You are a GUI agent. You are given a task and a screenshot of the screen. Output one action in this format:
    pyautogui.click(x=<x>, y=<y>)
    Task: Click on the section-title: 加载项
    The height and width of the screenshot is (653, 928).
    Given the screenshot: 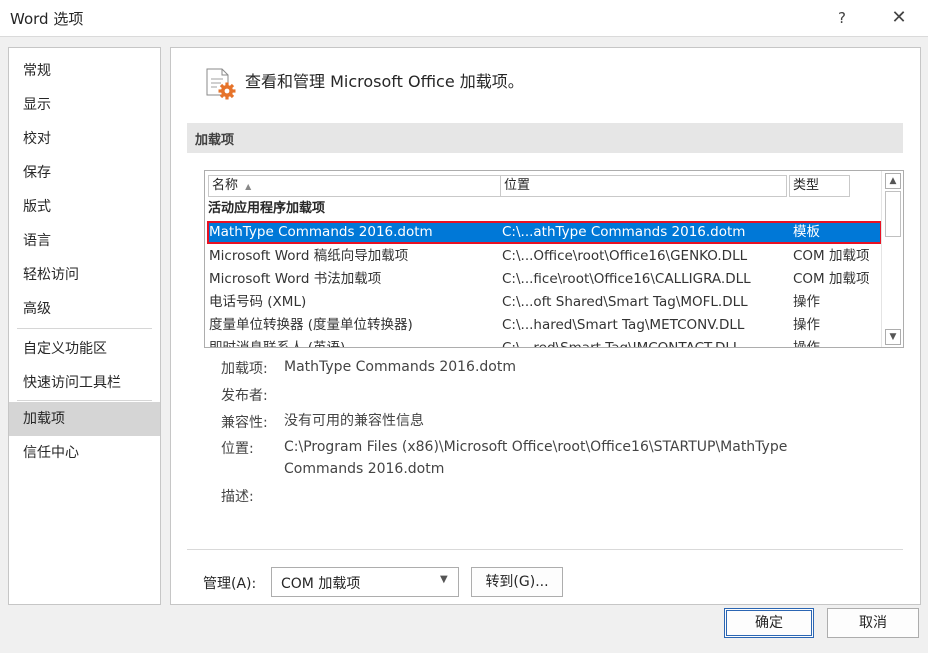 What is the action you would take?
    pyautogui.click(x=215, y=140)
    